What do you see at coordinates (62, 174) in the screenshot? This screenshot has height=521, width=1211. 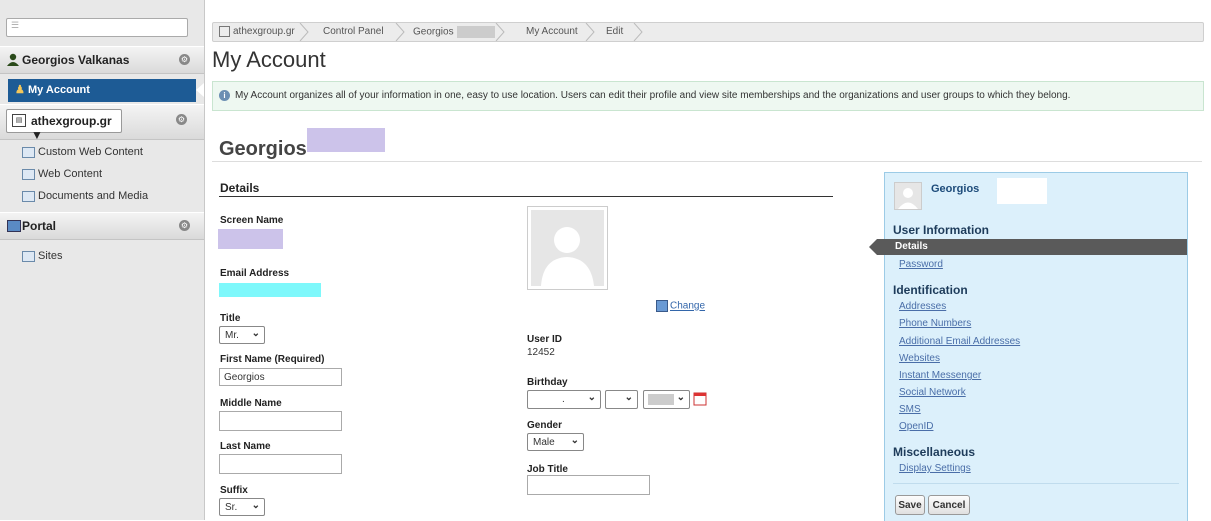 I see `sidebar-item-web-content: Web Content` at bounding box center [62, 174].